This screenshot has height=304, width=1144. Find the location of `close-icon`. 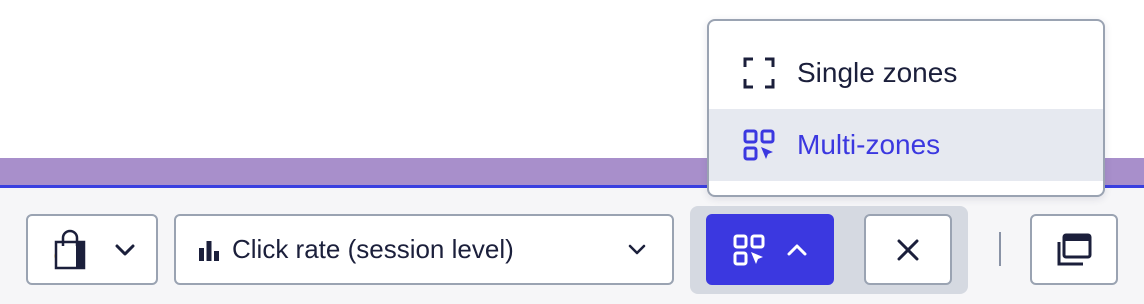

close-icon is located at coordinates (908, 250).